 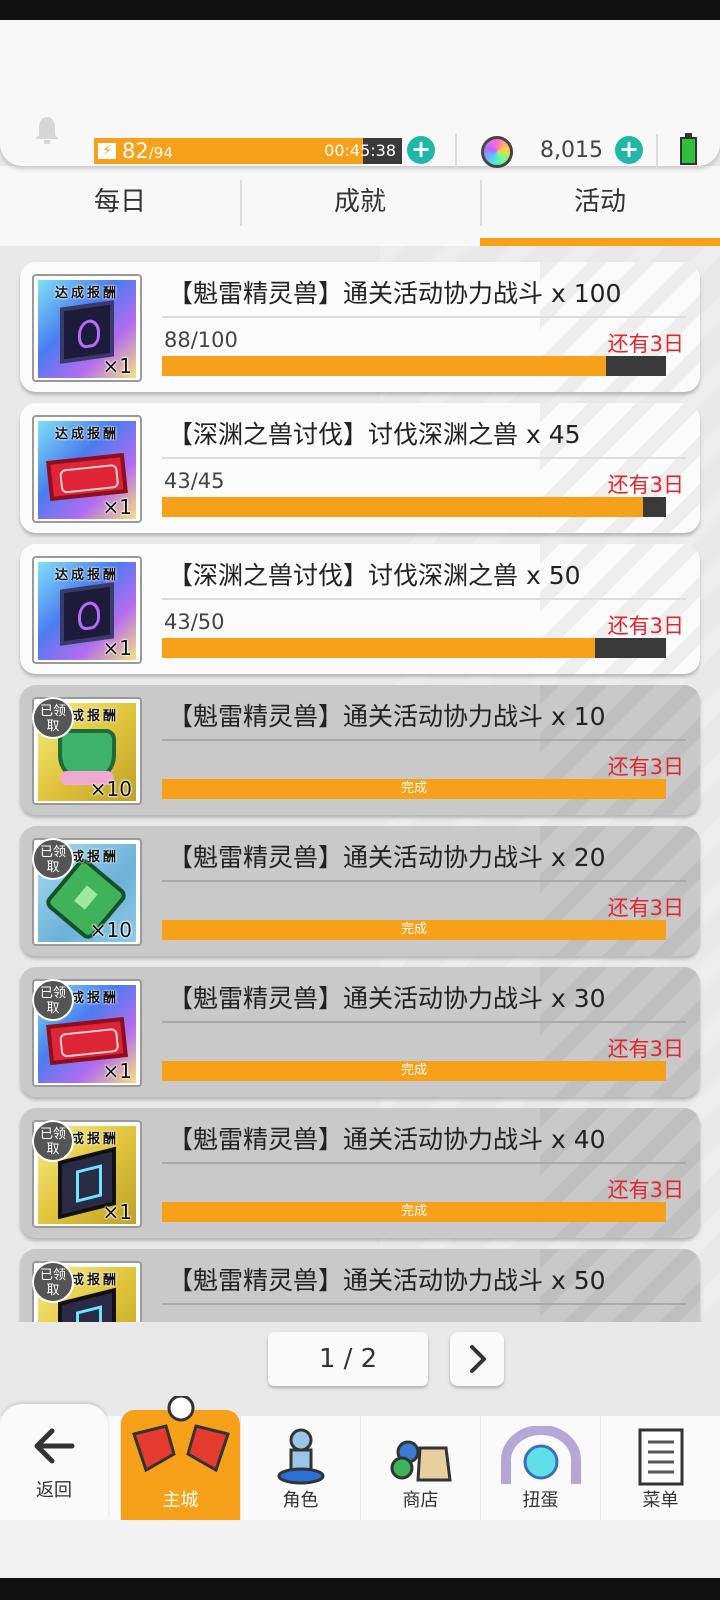 What do you see at coordinates (374, 575) in the screenshot?
I see `quest-title: 【深渊之兽讨伐】讨伐深渊之兽 x 50` at bounding box center [374, 575].